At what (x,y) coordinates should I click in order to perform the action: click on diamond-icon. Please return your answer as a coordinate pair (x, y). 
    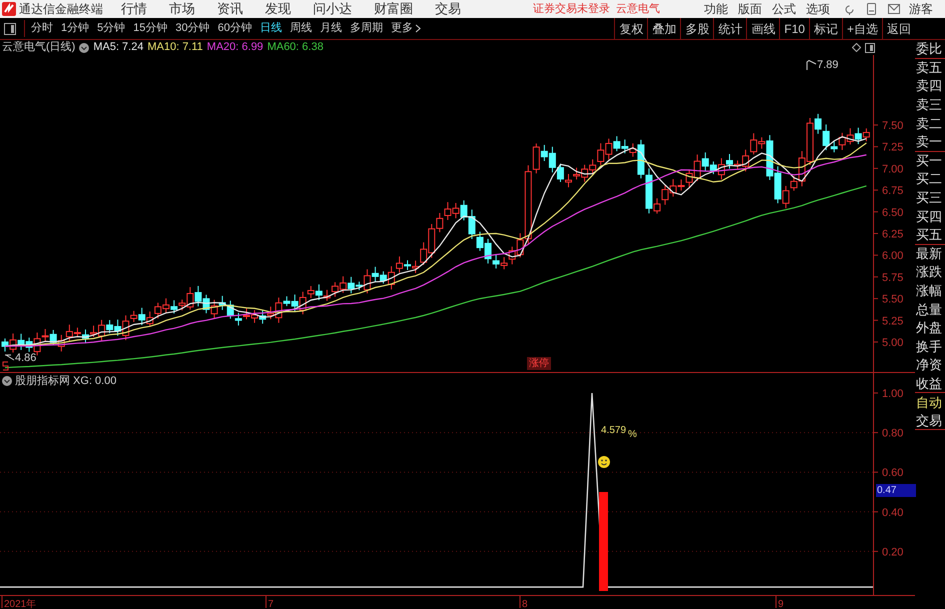
    Looking at the image, I should click on (856, 47).